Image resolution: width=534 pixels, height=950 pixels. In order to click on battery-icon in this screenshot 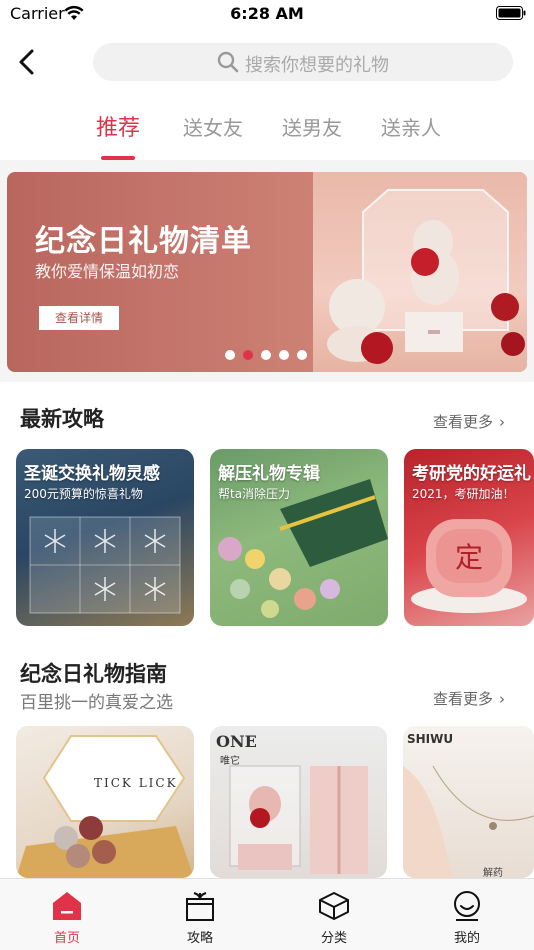, I will do `click(511, 13)`.